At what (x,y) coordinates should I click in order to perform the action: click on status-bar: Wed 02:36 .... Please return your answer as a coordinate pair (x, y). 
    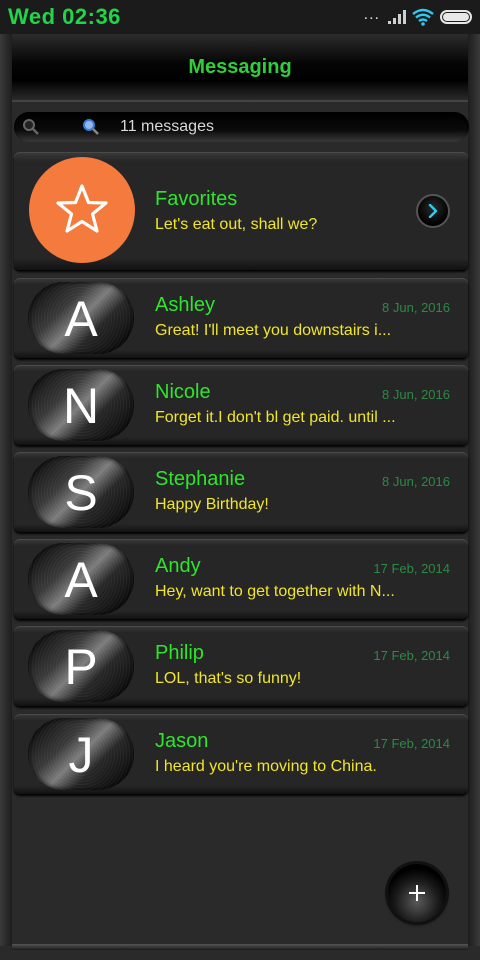
    Looking at the image, I should click on (240, 17).